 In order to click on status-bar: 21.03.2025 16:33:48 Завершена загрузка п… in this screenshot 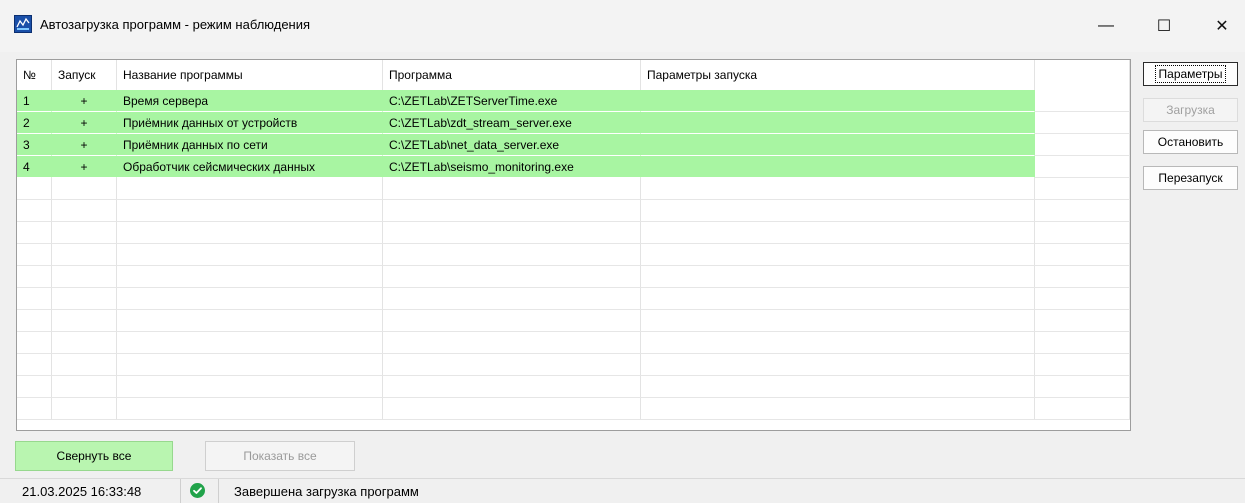, I will do `click(622, 490)`.